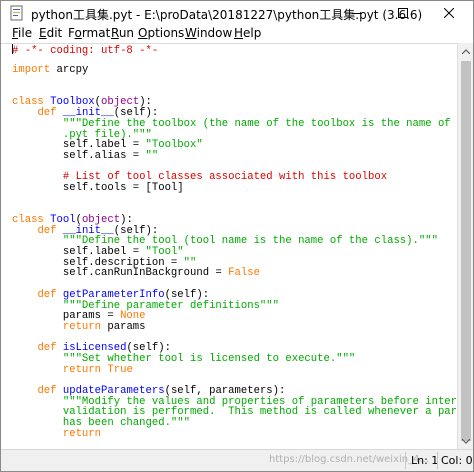  Describe the element at coordinates (50, 33) in the screenshot. I see `menu-edit: Edit` at that location.